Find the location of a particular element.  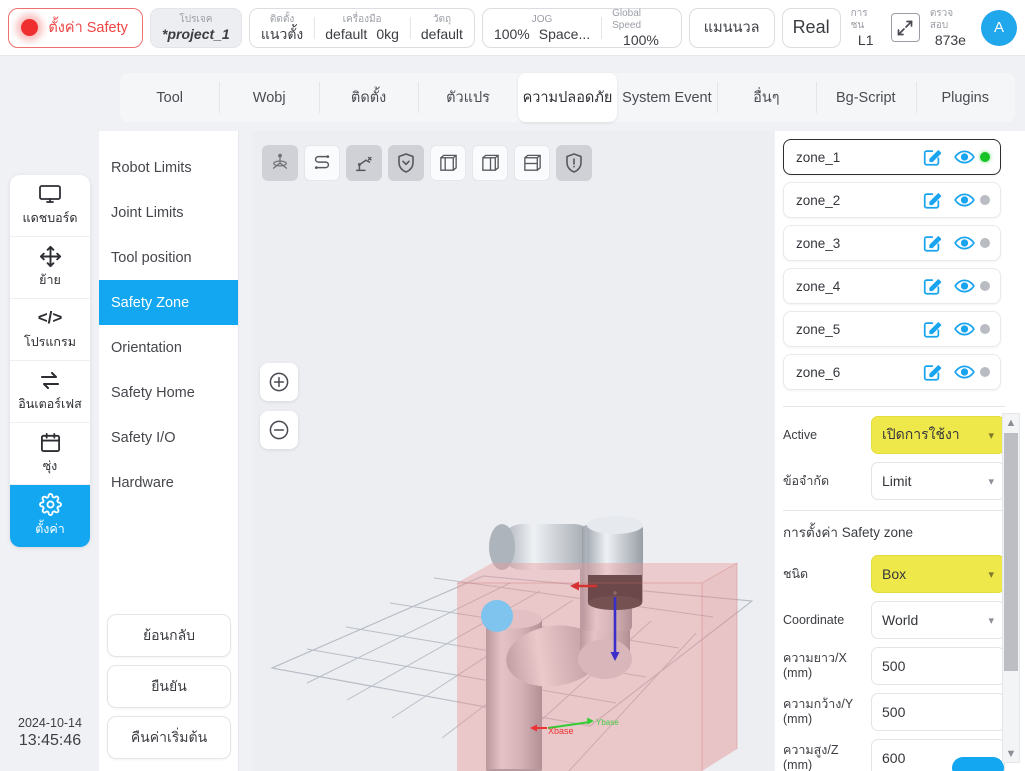

zone-row-4: zone_4 is located at coordinates (892, 286).